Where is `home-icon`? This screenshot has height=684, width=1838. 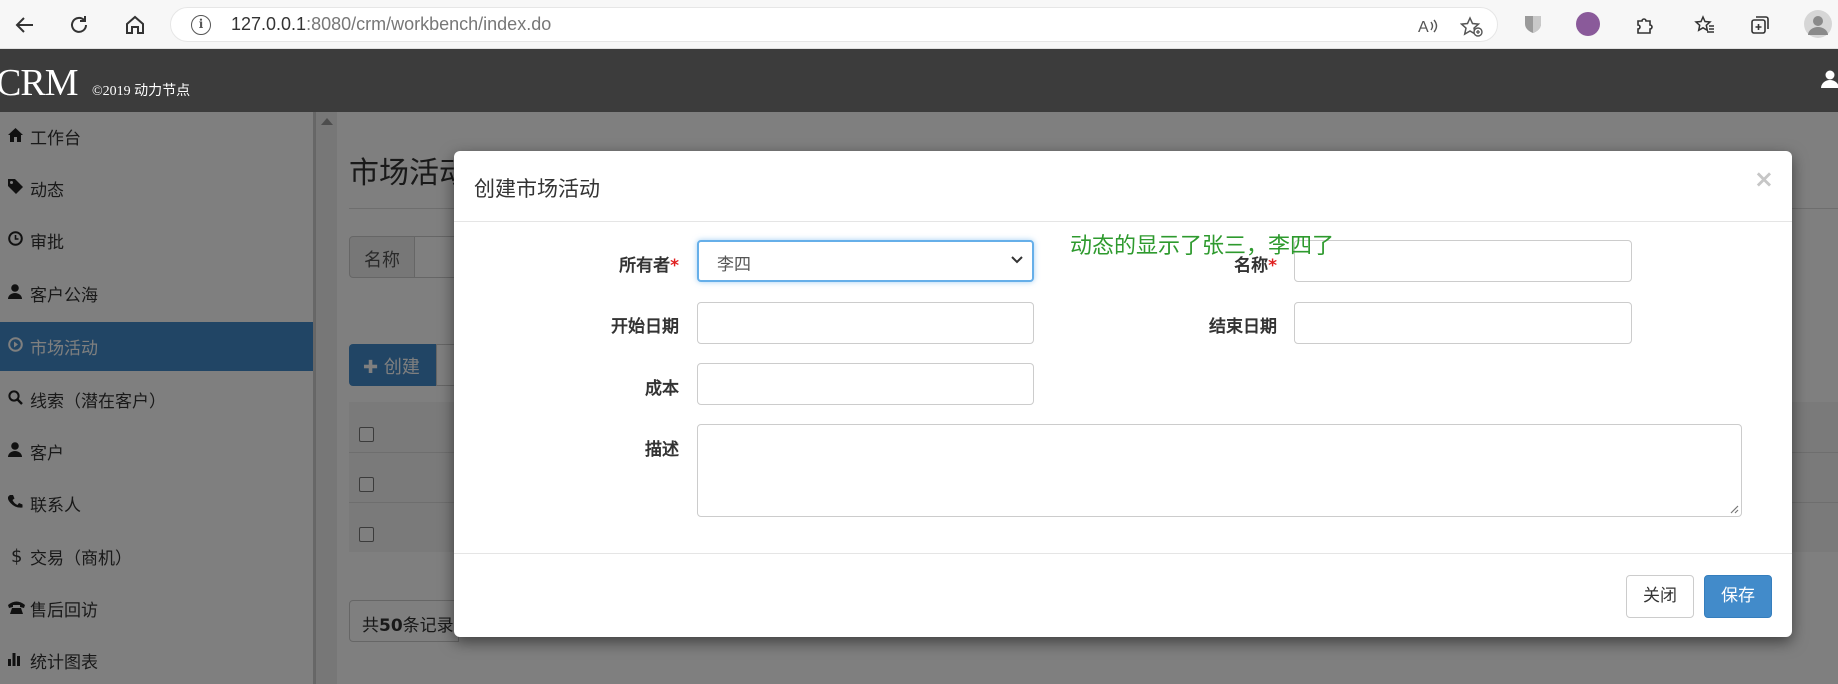 home-icon is located at coordinates (135, 25).